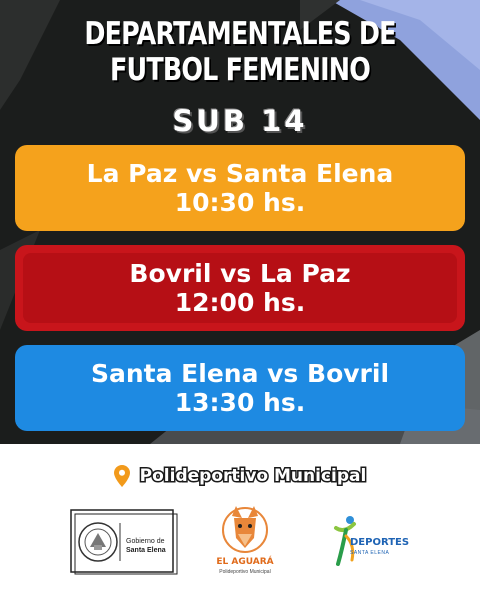 This screenshot has height=599, width=480. Describe the element at coordinates (121, 476) in the screenshot. I see `location-pin-icon` at that location.